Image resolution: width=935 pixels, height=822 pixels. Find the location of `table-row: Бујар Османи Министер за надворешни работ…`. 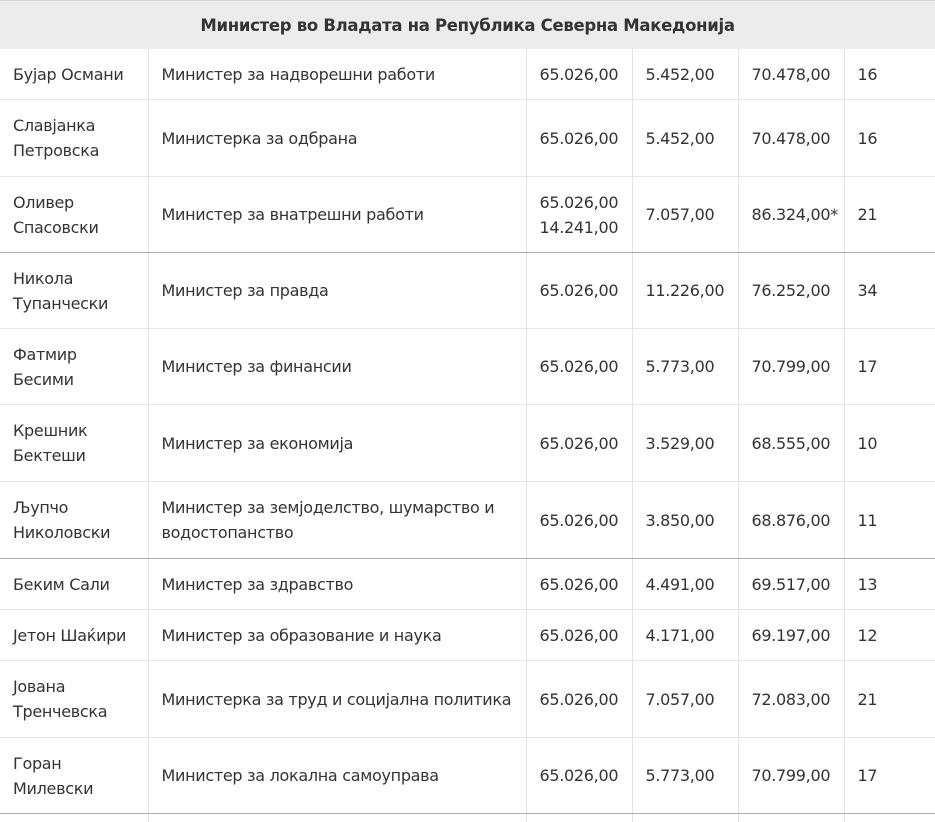

table-row: Бујар Османи Министер за надворешни работ… is located at coordinates (467, 74).